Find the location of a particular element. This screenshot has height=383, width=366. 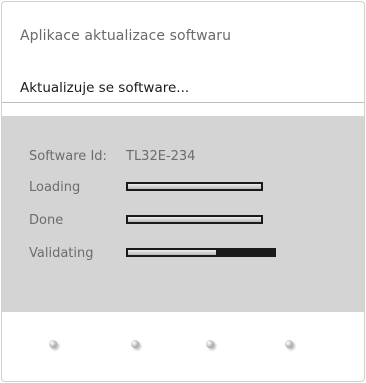

dialog-title: Aplikace aktualizace softwaru is located at coordinates (126, 36).